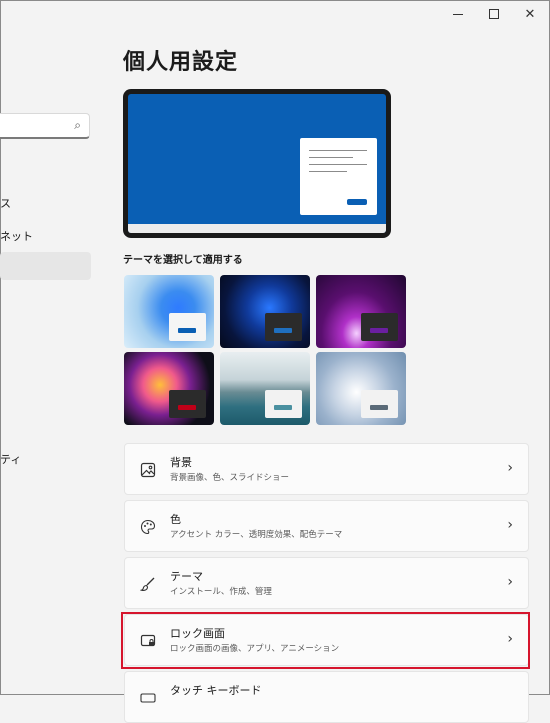 The width and height of the screenshot is (550, 723). I want to click on preview-taskbar, so click(257, 228).